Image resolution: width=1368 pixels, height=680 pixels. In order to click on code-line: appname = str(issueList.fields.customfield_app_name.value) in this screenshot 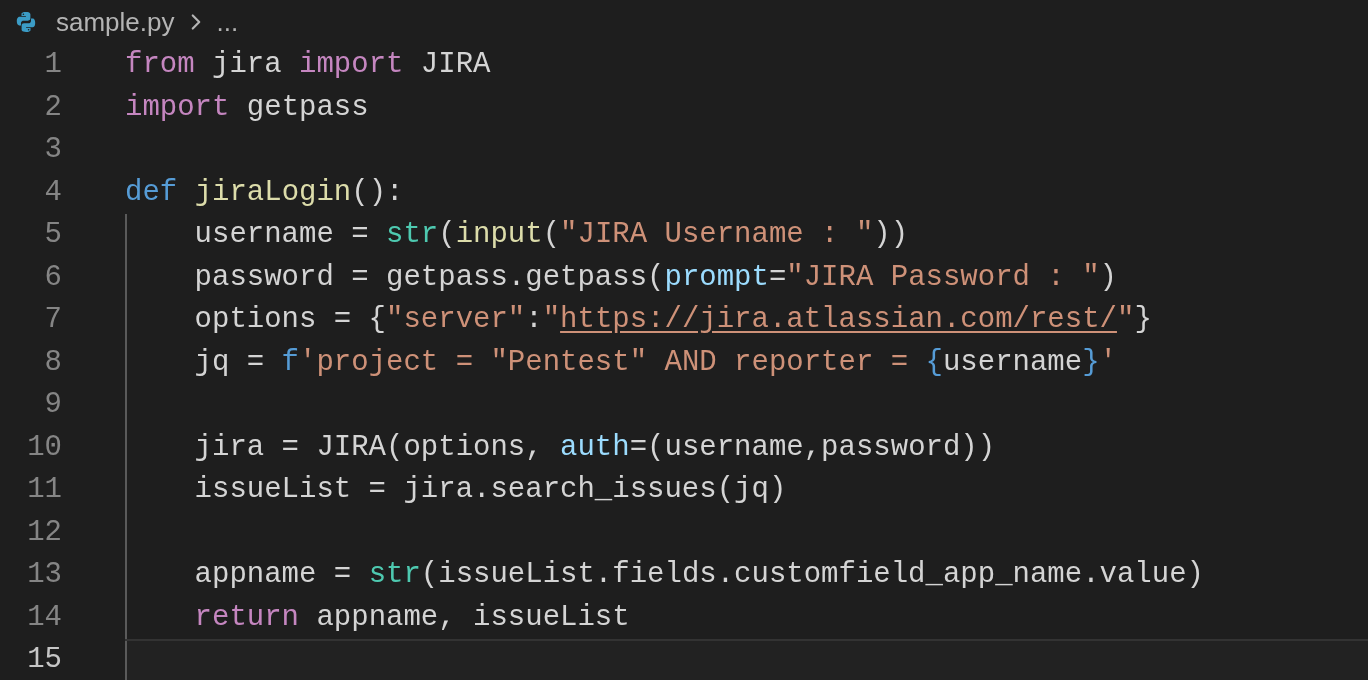, I will do `click(699, 575)`.